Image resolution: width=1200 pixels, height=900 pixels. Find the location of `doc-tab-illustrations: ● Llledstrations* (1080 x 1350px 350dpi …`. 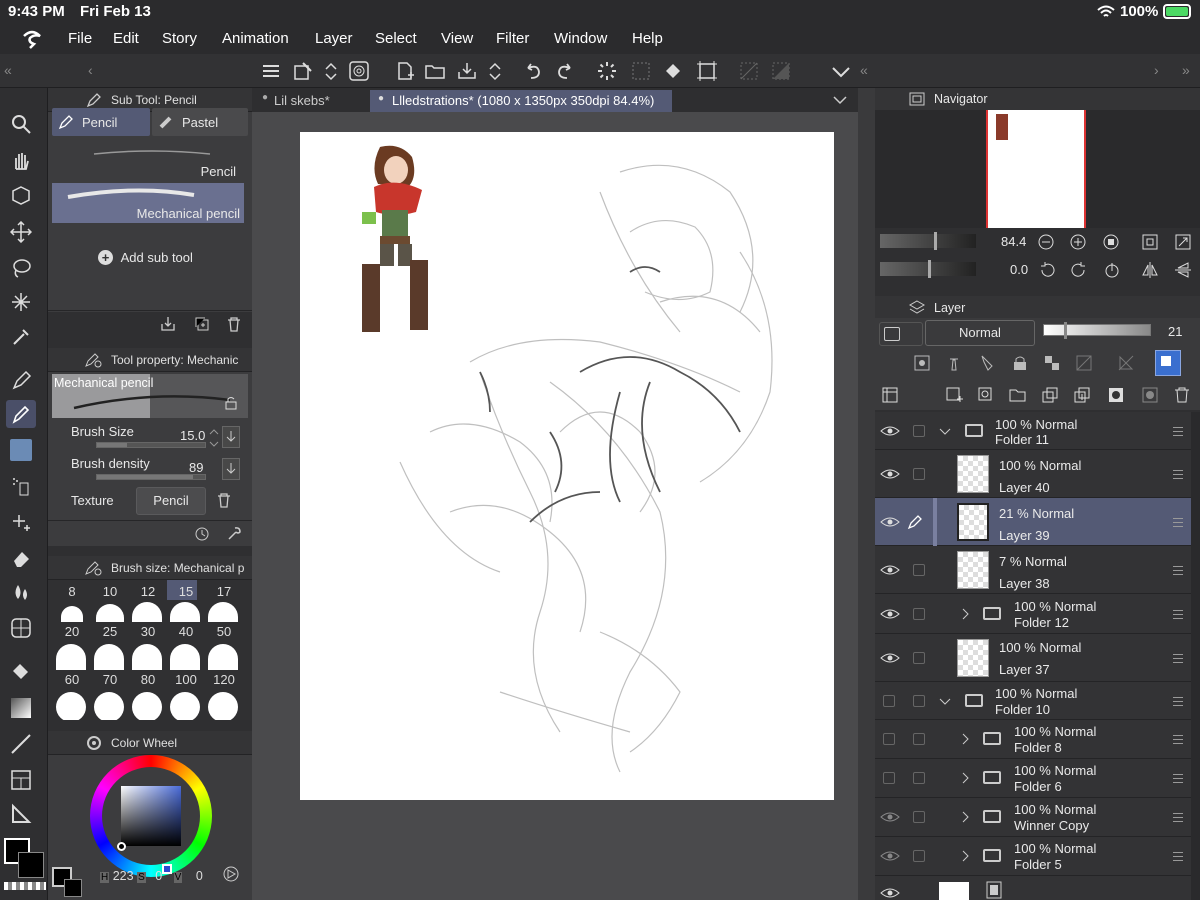

doc-tab-illustrations: ● Llledstrations* (1080 x 1350px 350dpi … is located at coordinates (521, 101).